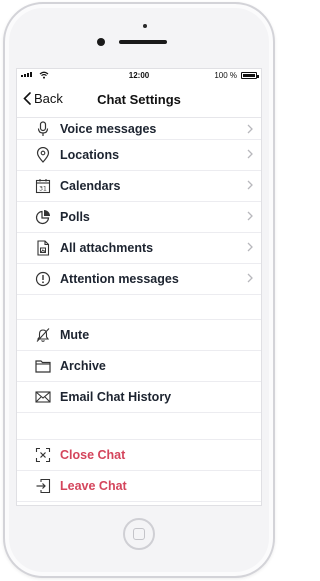 The image size is (320, 581). What do you see at coordinates (75, 335) in the screenshot?
I see `row-label: Mute` at bounding box center [75, 335].